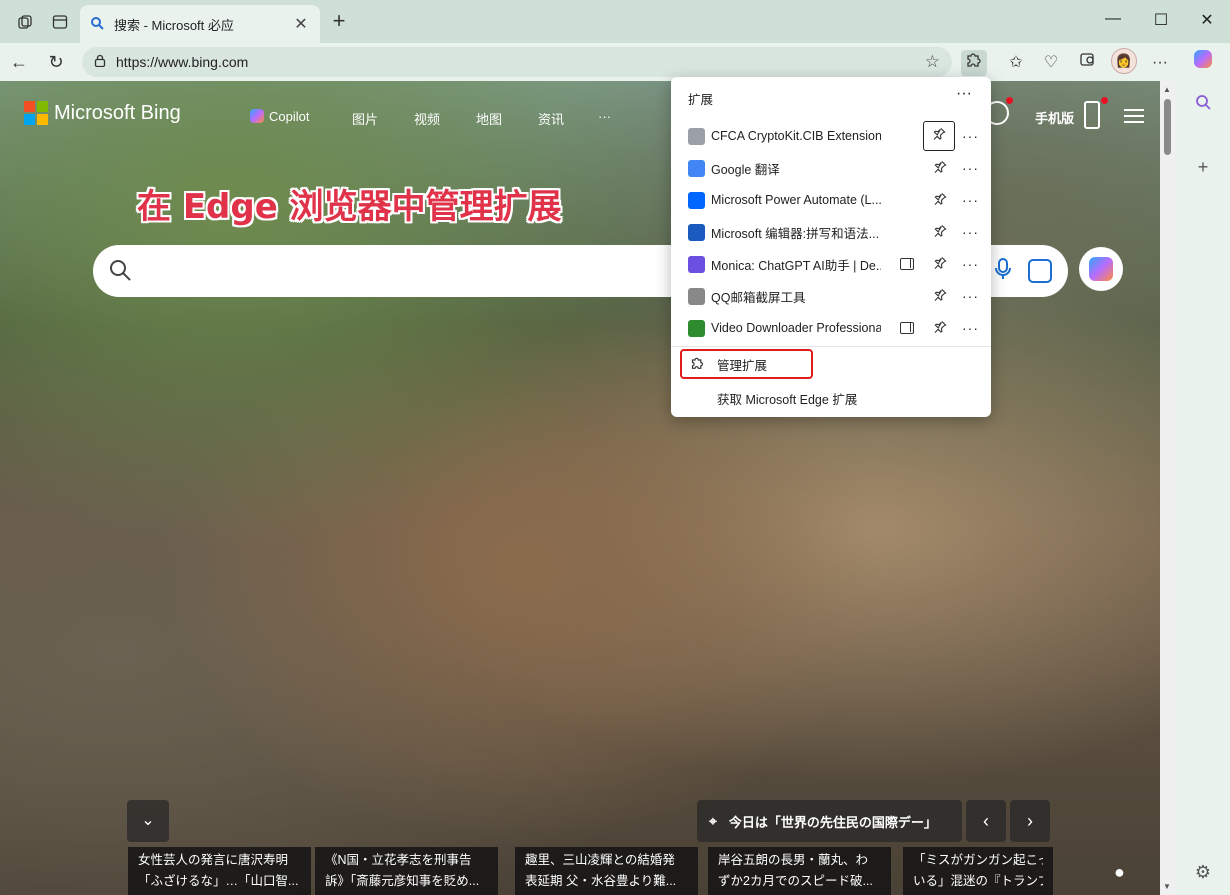 The height and width of the screenshot is (895, 1230). What do you see at coordinates (25, 22) in the screenshot?
I see `workspaces-icon` at bounding box center [25, 22].